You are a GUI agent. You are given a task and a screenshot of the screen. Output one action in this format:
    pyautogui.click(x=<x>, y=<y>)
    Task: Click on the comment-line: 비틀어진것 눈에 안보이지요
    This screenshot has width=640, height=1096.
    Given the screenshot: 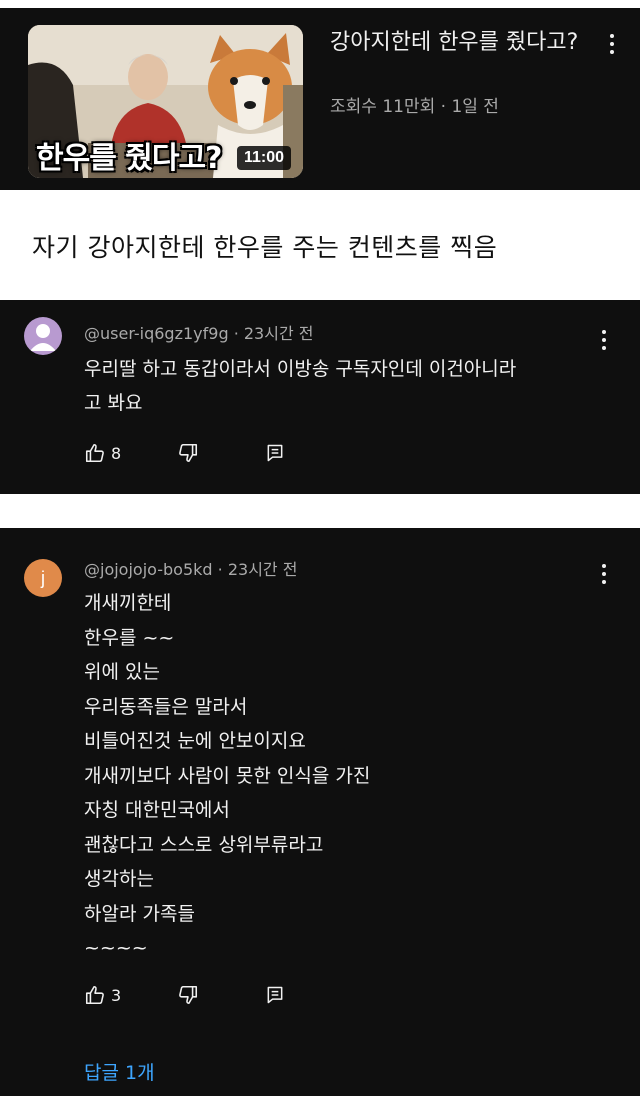 What is the action you would take?
    pyautogui.click(x=195, y=741)
    